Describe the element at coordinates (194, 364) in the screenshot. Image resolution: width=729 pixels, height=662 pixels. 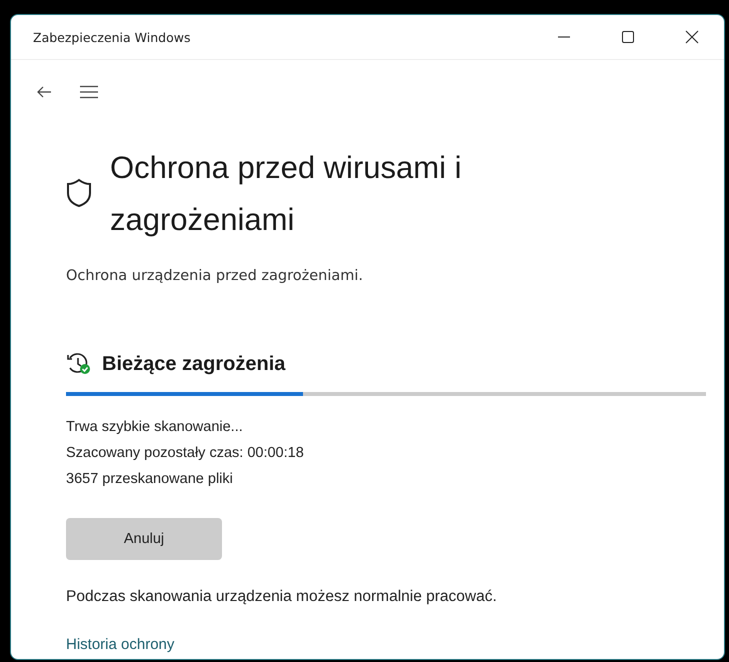
I see `section-heading: Bieżące zagrożenia` at that location.